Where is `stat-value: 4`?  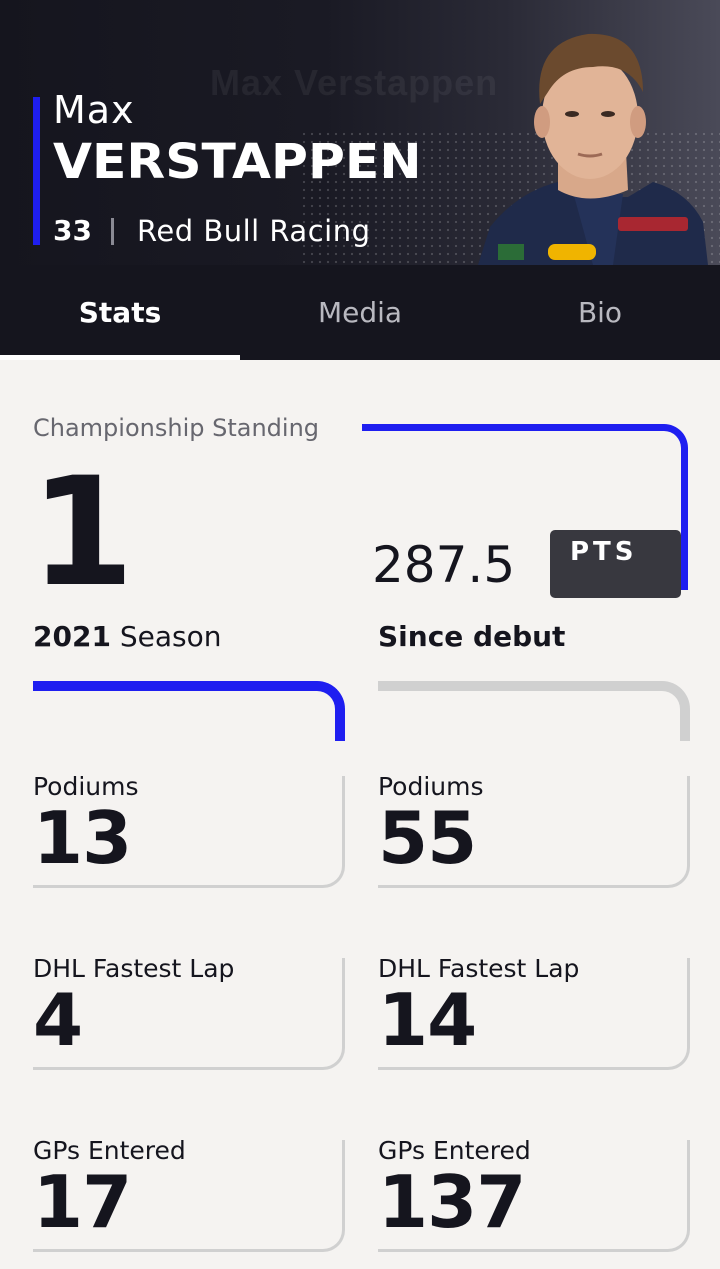
stat-value: 4 is located at coordinates (58, 1020).